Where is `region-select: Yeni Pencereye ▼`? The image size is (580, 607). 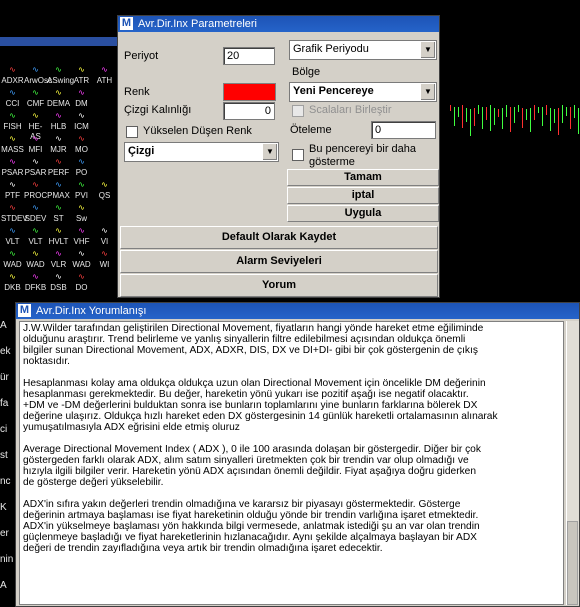
region-select: Yeni Pencereye ▼ is located at coordinates (363, 92).